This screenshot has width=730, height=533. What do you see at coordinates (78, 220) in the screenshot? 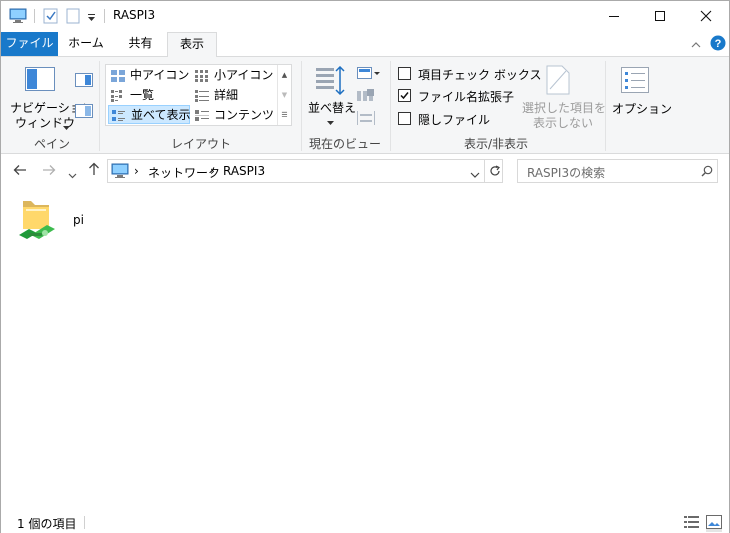
I see `file-name: pi` at bounding box center [78, 220].